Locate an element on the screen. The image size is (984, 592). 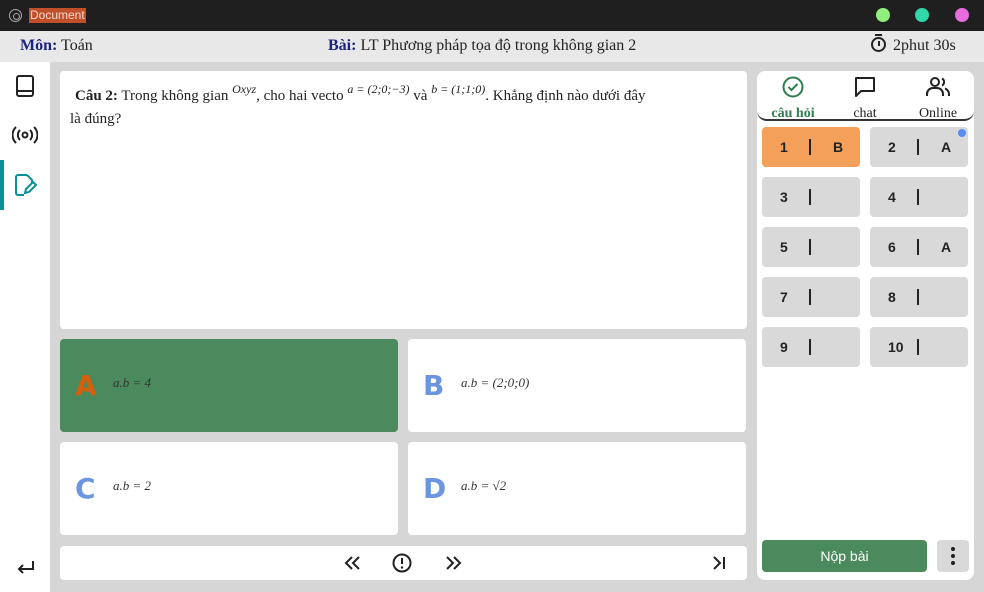
book-icon is located at coordinates (25, 86).